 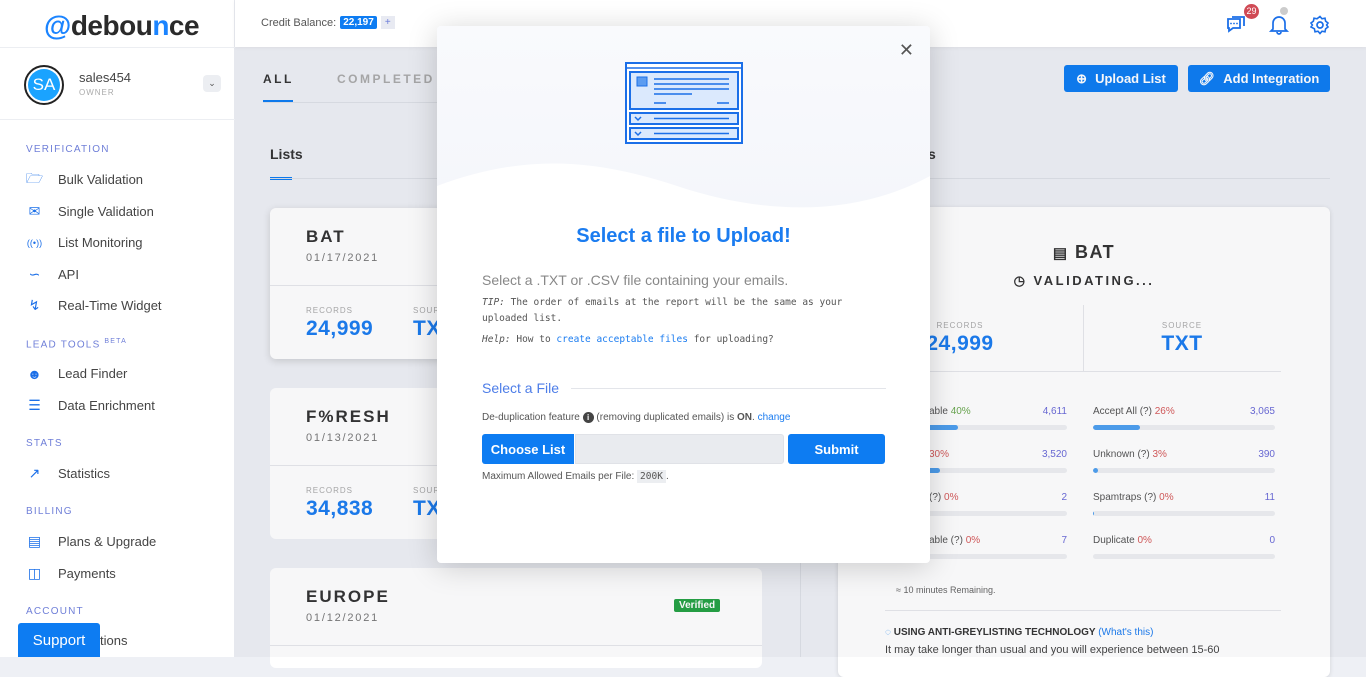 What do you see at coordinates (34, 405) in the screenshot?
I see `clipboard-icon: ☰` at bounding box center [34, 405].